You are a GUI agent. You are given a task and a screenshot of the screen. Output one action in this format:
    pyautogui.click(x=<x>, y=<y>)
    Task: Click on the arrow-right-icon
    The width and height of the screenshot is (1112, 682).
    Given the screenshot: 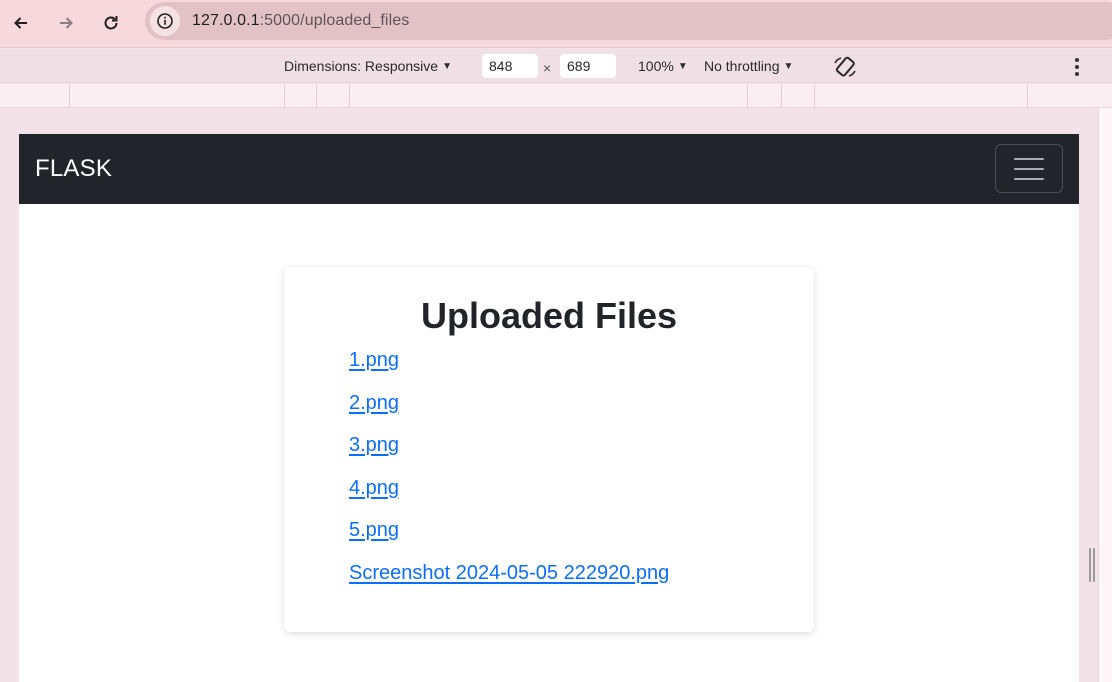 What is the action you would take?
    pyautogui.click(x=66, y=23)
    